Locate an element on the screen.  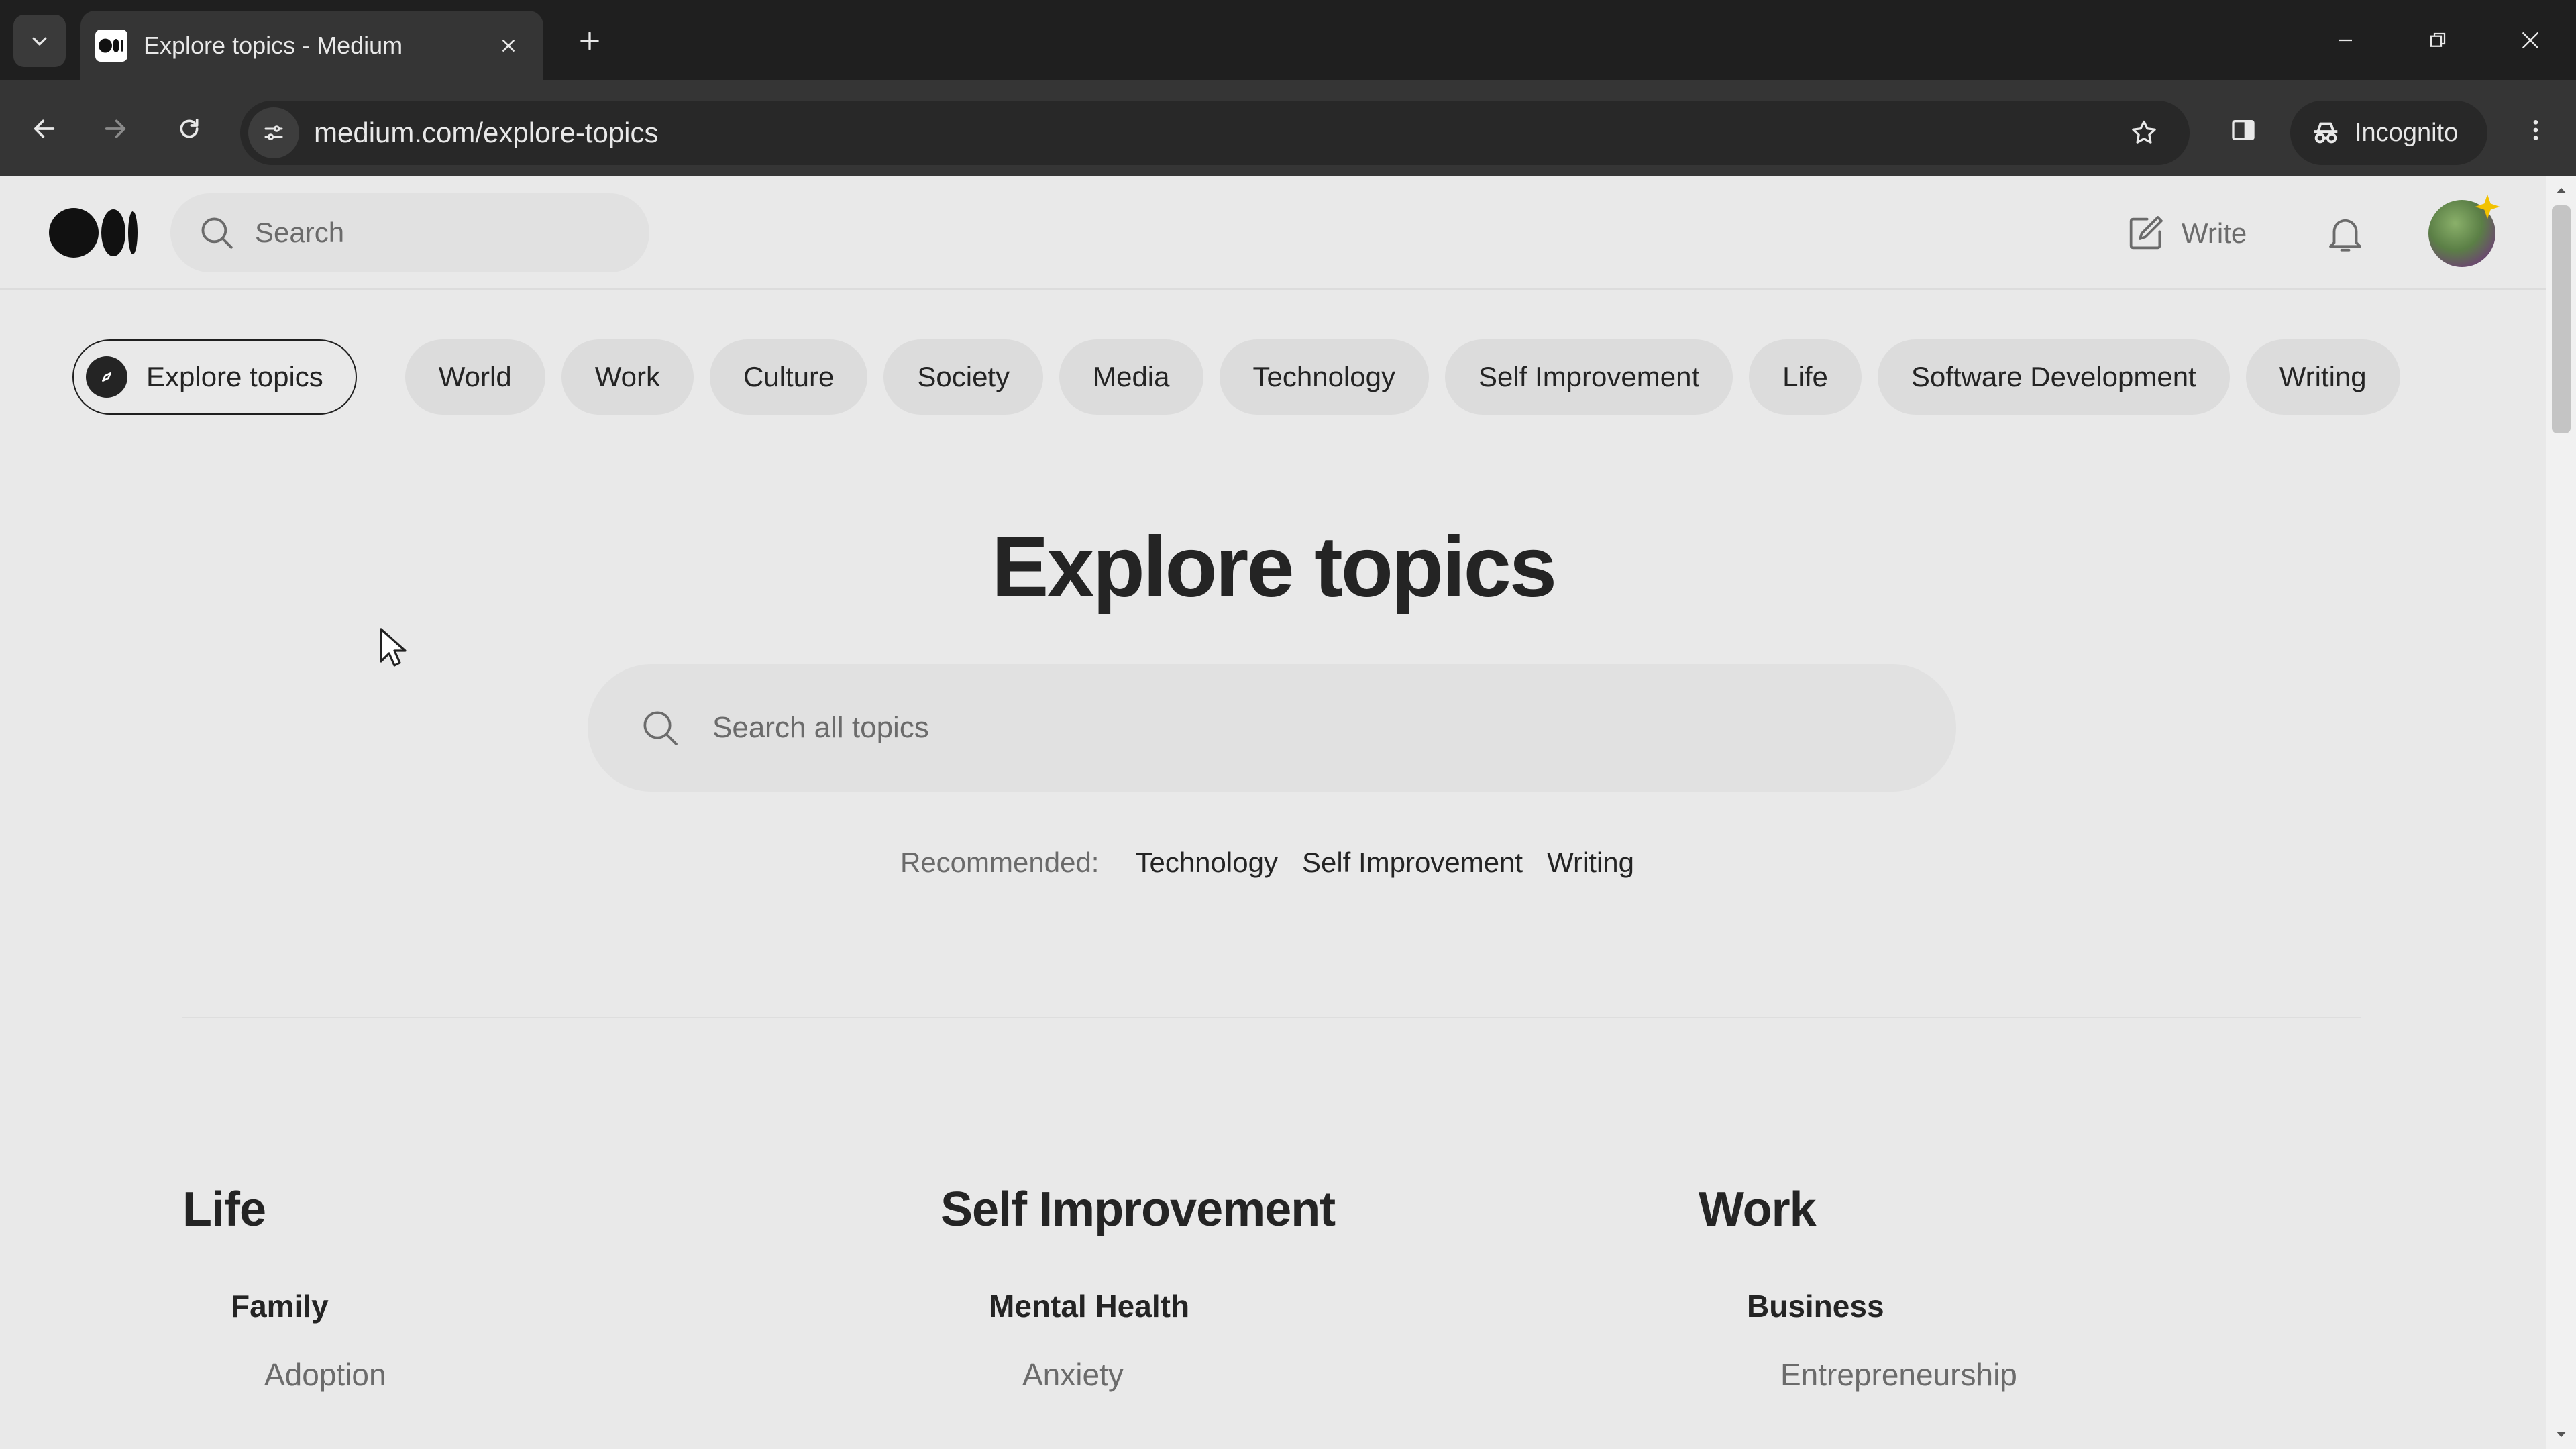
more-vertical-icon is located at coordinates (2535, 130).